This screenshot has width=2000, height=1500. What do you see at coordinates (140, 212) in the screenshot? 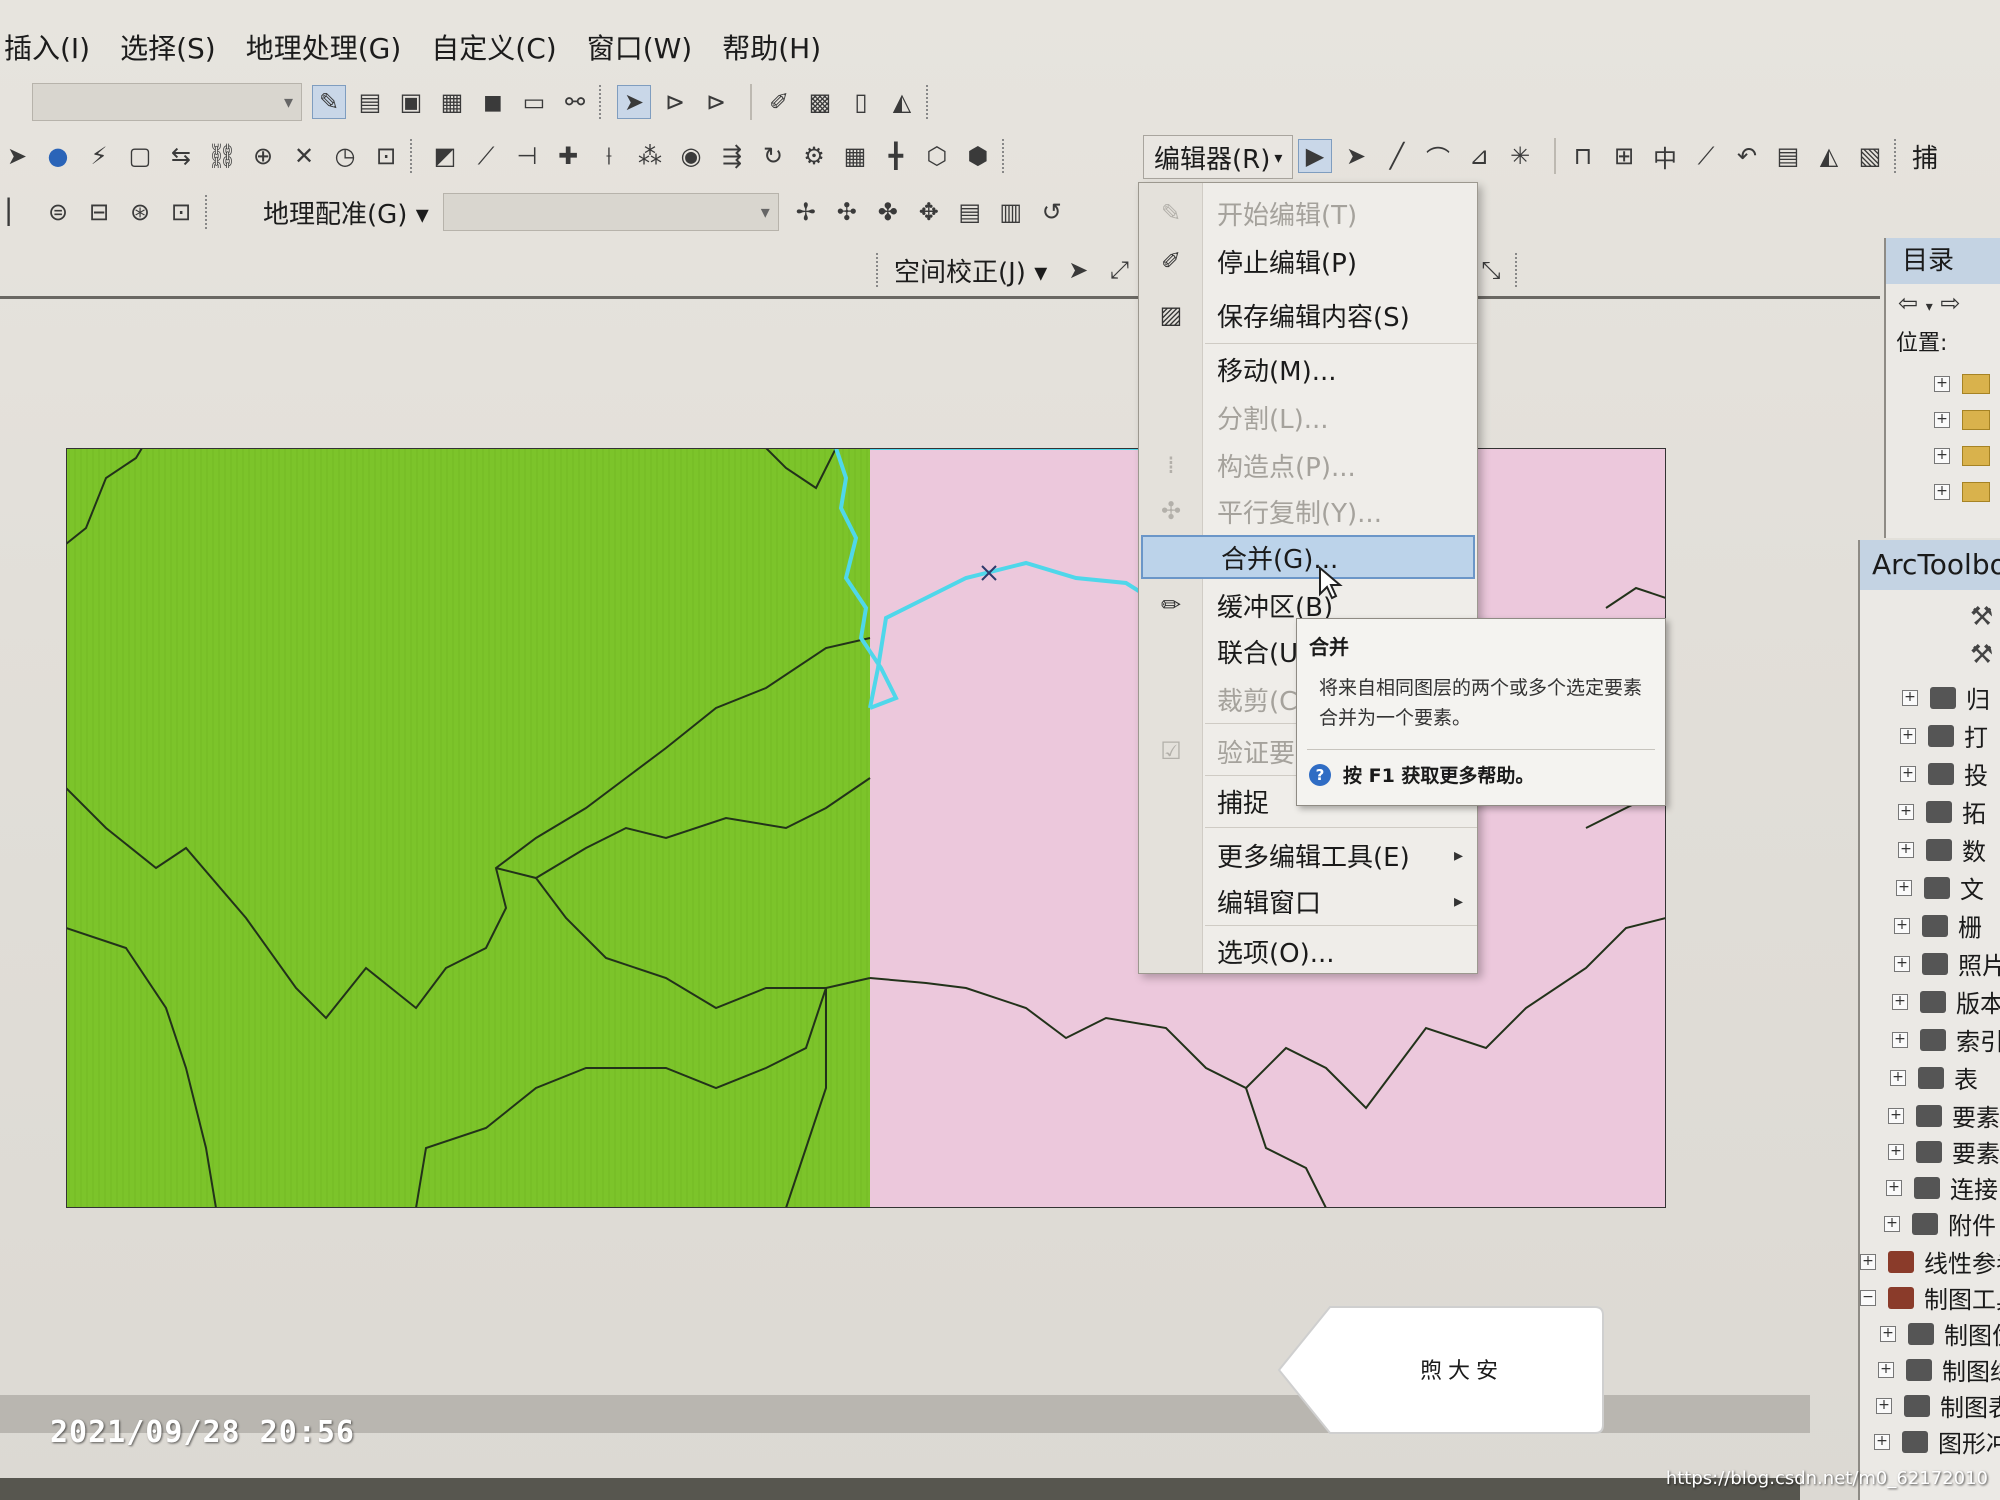
I see `shift-raster-icon: ⊛` at bounding box center [140, 212].